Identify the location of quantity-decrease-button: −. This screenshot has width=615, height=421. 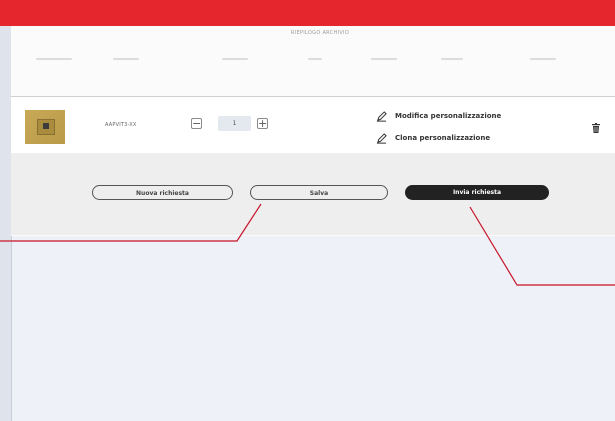
(196, 123).